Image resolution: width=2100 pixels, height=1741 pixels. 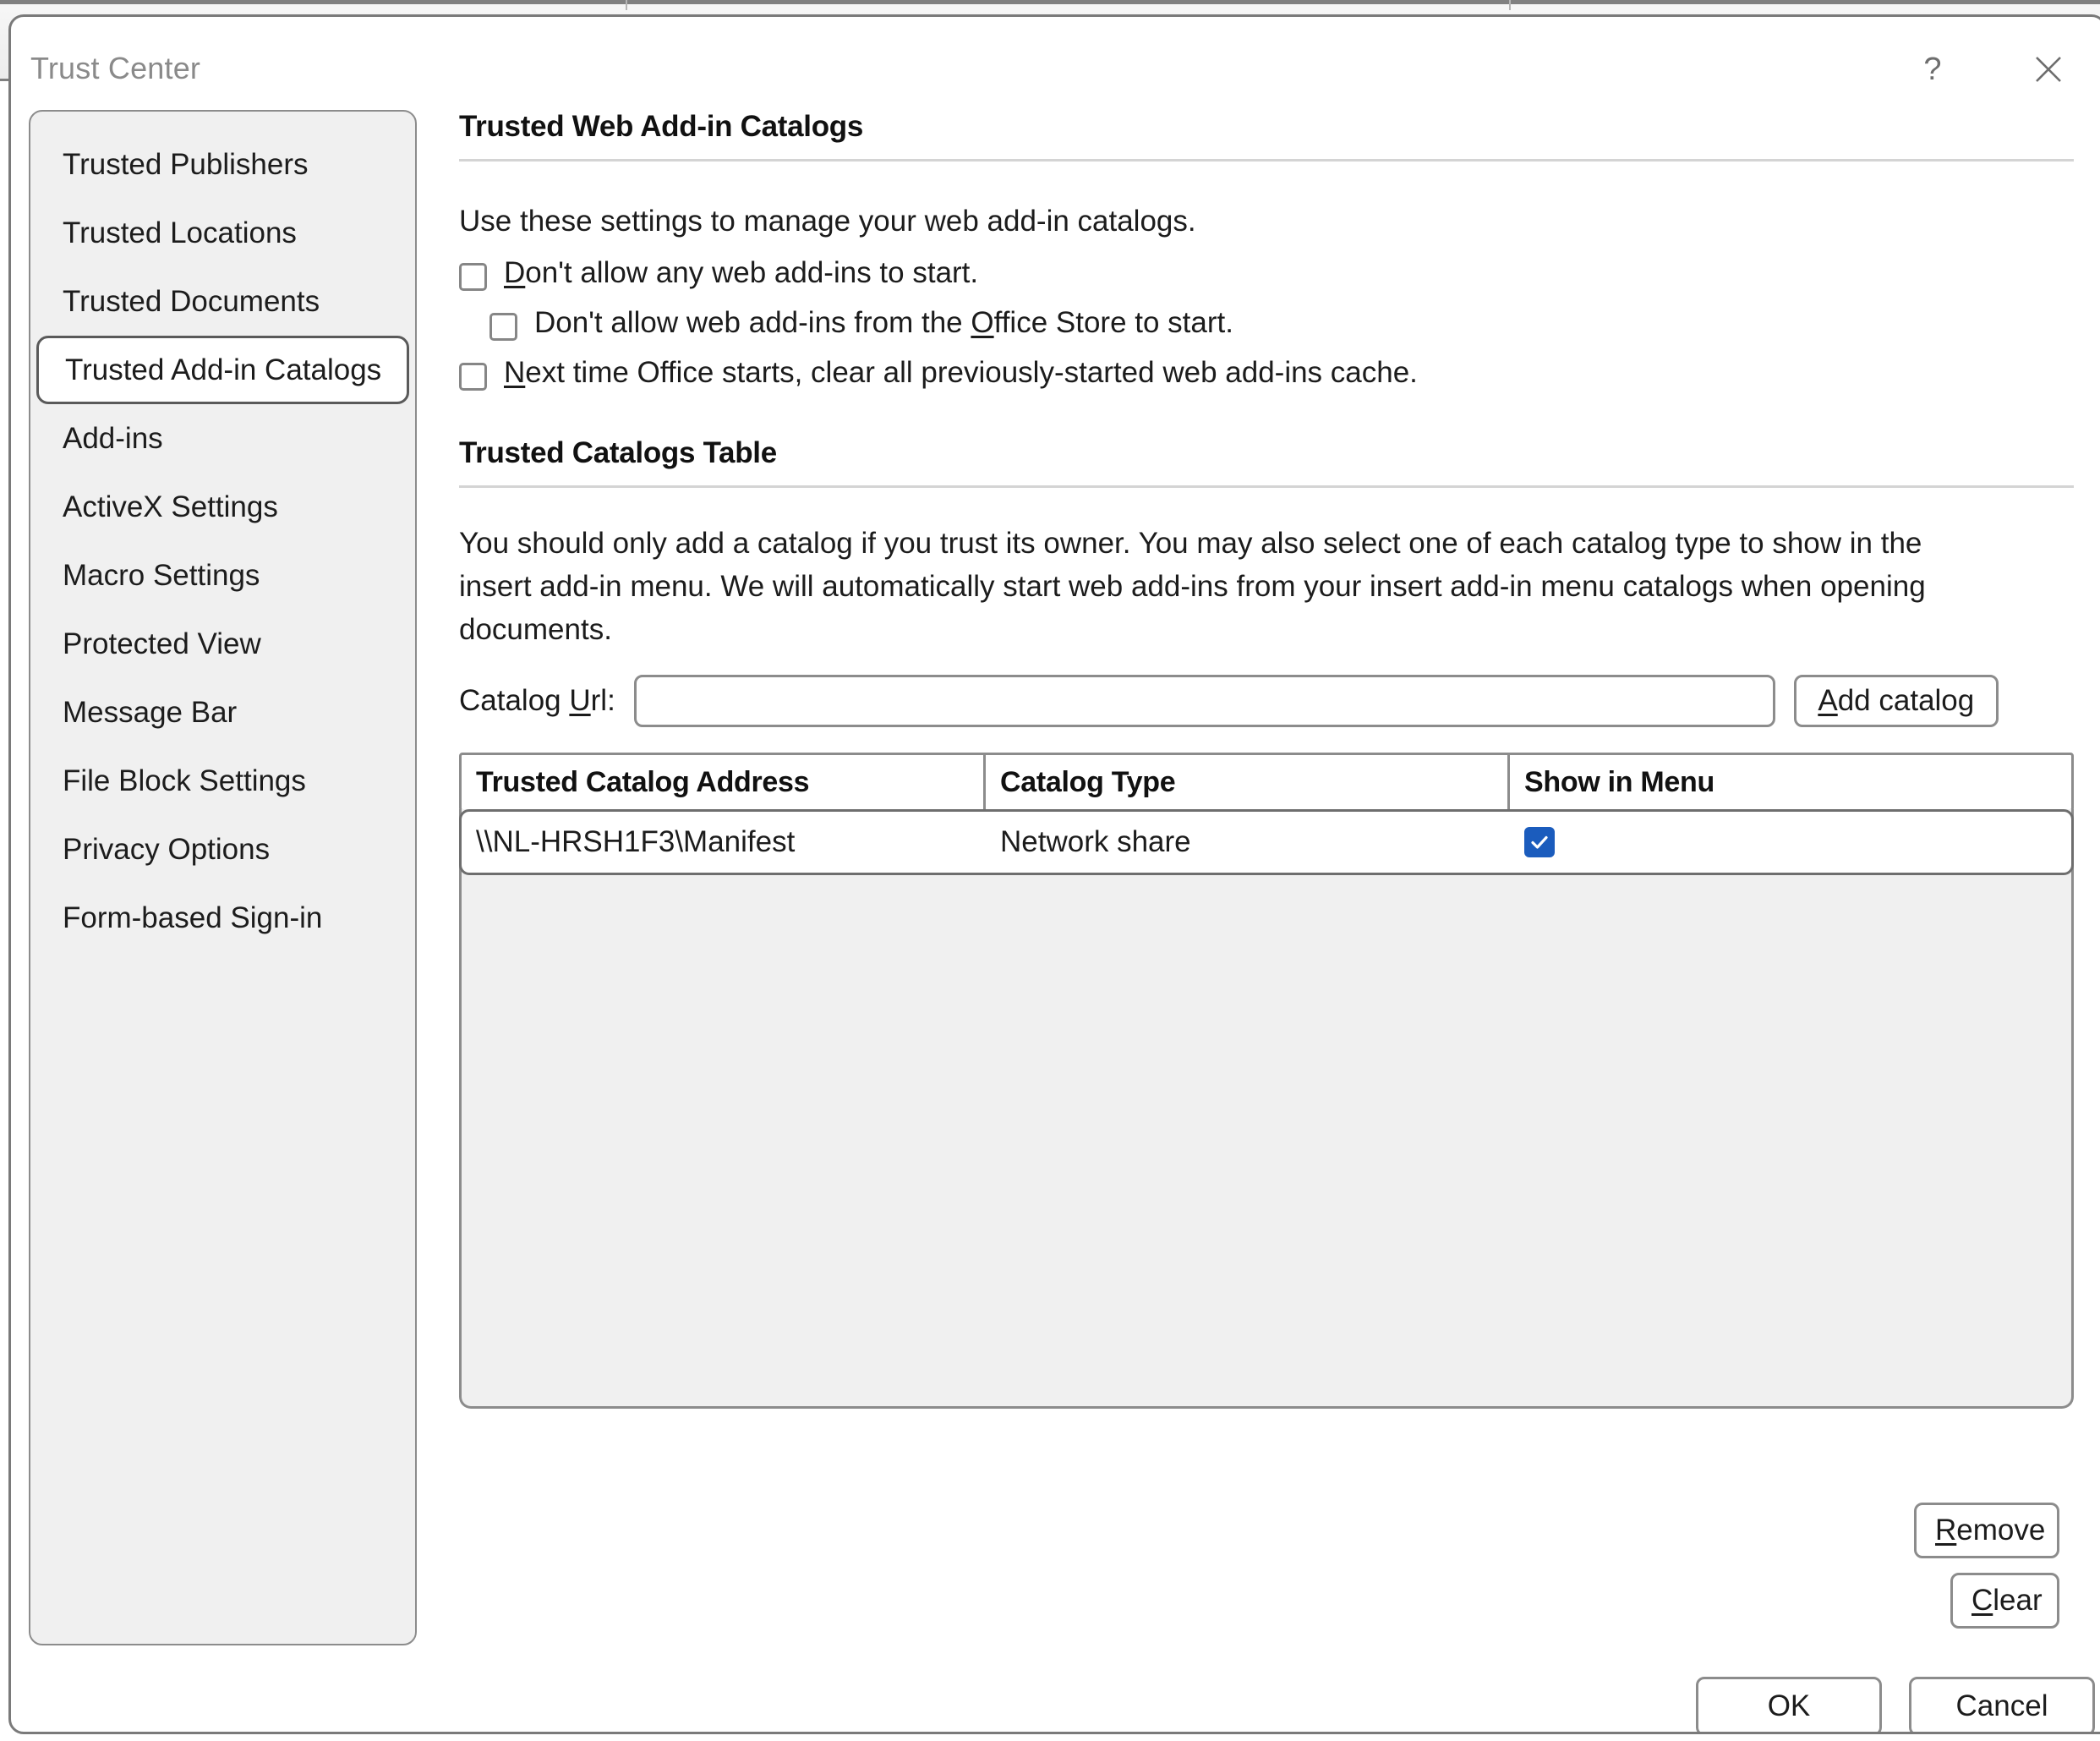 I want to click on sidebar-item-trusted-publishers: Trusted Publishers, so click(x=222, y=164).